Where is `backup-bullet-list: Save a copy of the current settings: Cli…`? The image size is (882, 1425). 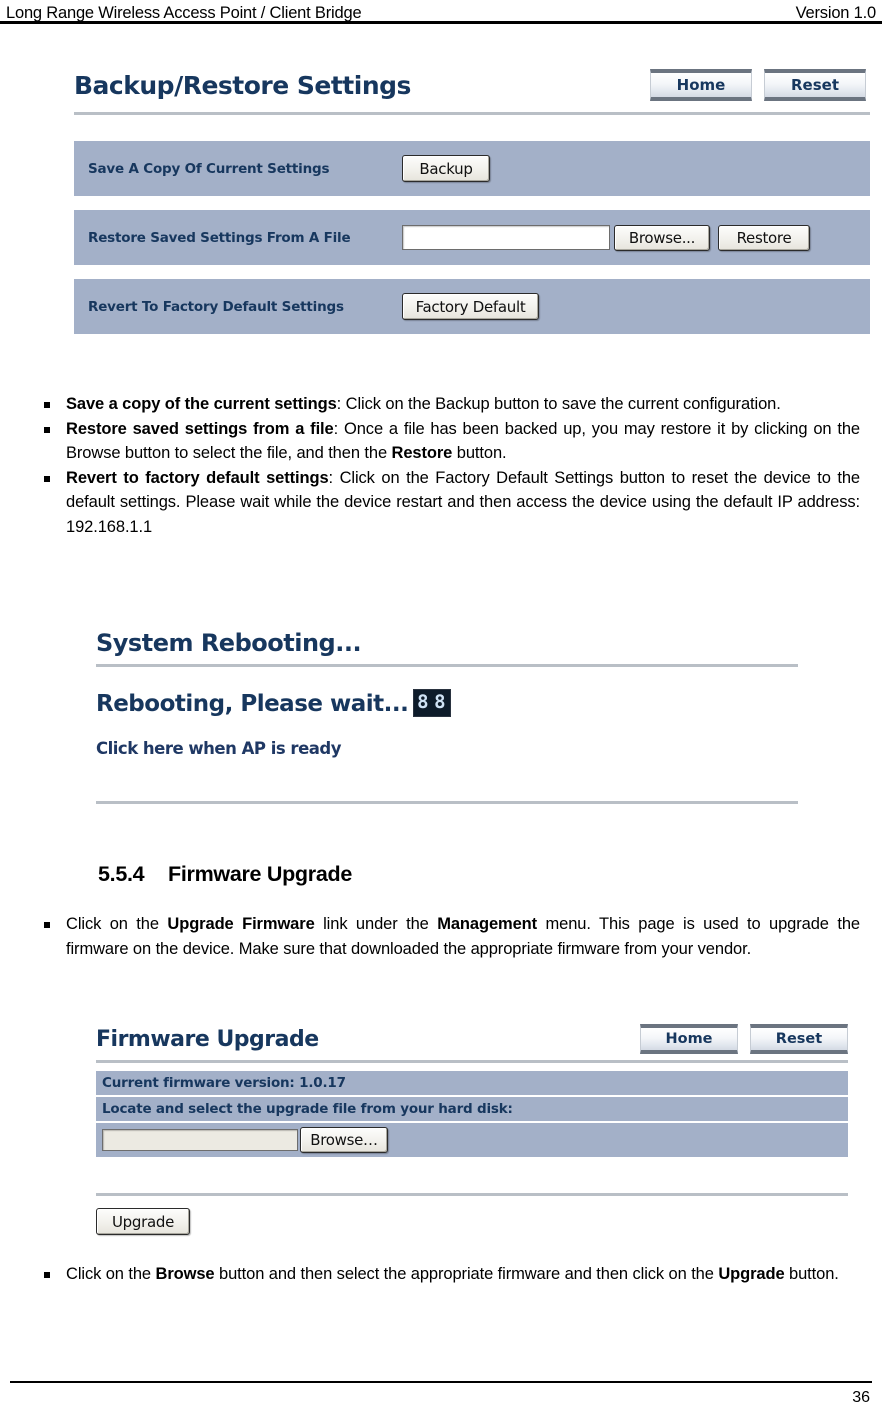 backup-bullet-list: Save a copy of the current settings: Cli… is located at coordinates (441, 465).